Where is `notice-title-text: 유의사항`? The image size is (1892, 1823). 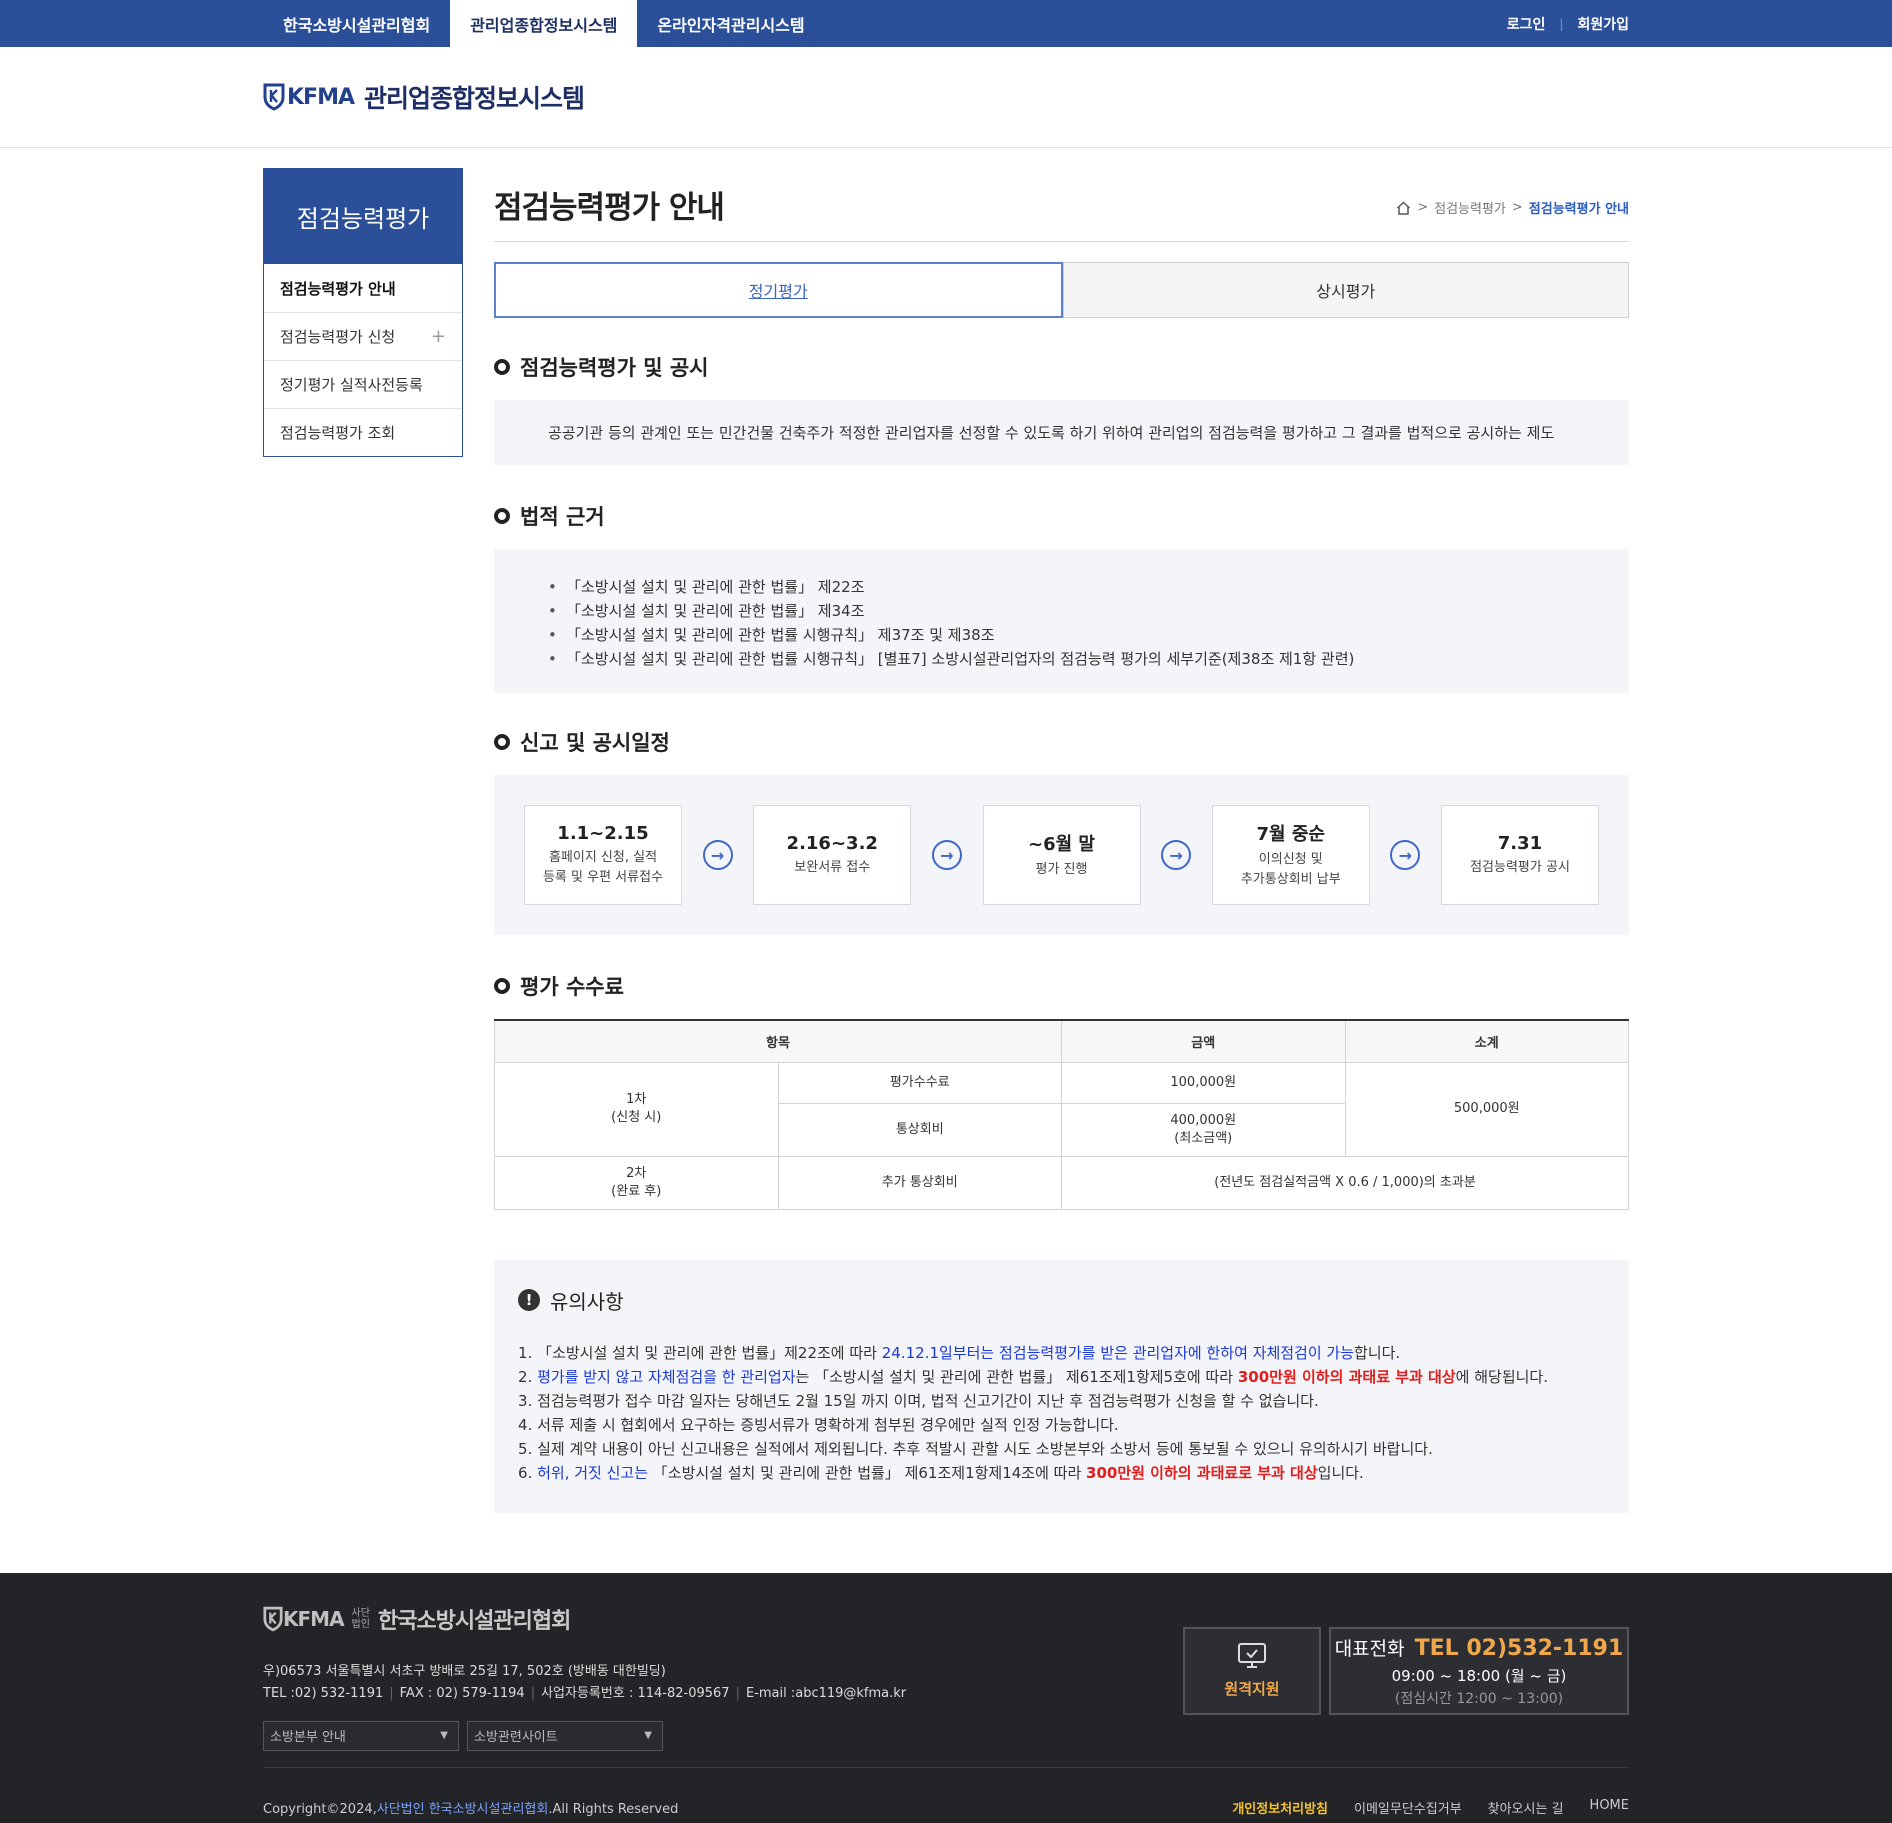
notice-title-text: 유의사항 is located at coordinates (587, 1301).